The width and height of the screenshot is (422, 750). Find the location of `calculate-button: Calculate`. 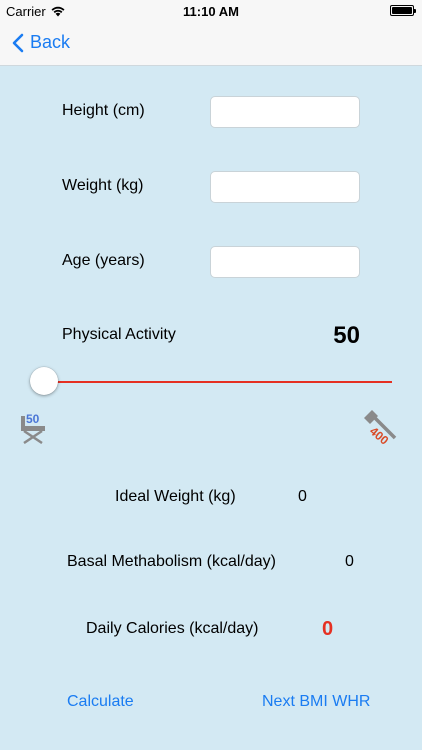

calculate-button: Calculate is located at coordinates (100, 702).